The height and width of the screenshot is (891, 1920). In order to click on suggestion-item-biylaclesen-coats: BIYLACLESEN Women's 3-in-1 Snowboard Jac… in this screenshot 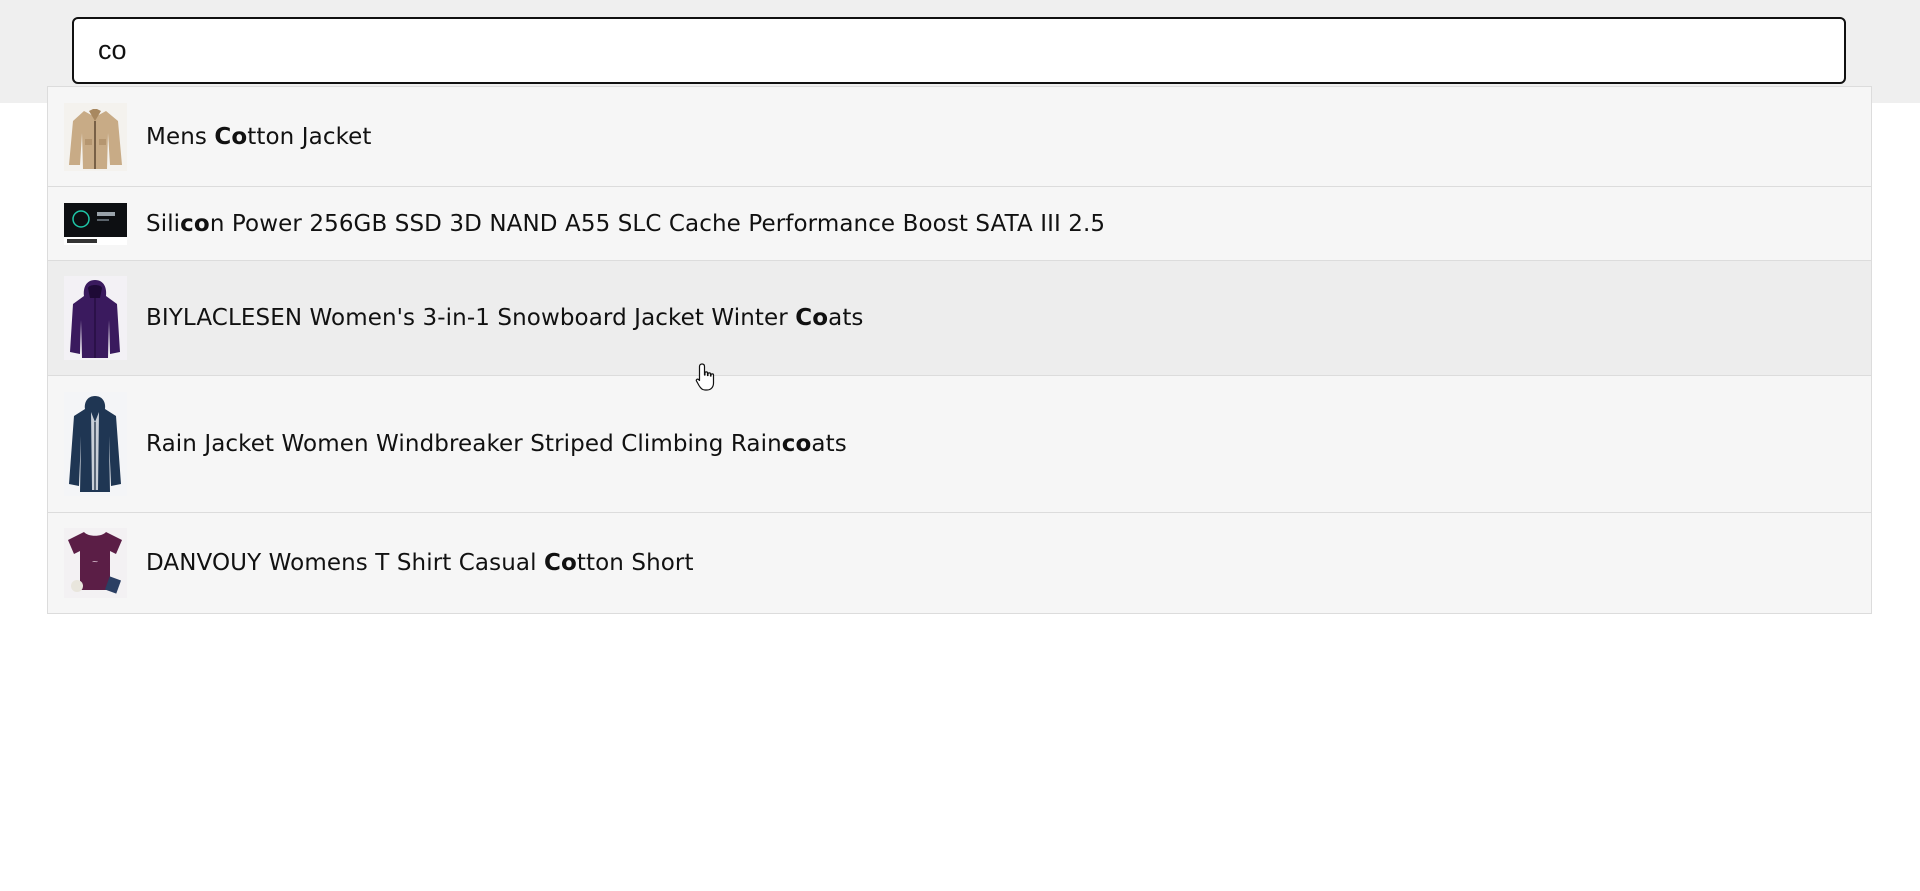, I will do `click(959, 318)`.